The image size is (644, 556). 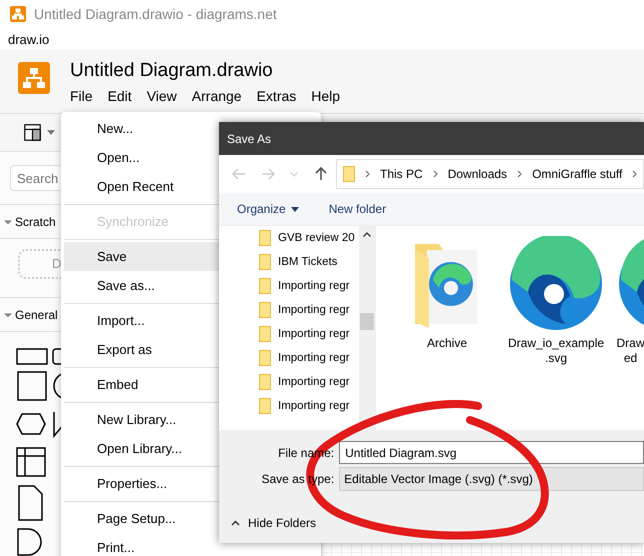 What do you see at coordinates (556, 358) in the screenshot?
I see `file-name: .svg` at bounding box center [556, 358].